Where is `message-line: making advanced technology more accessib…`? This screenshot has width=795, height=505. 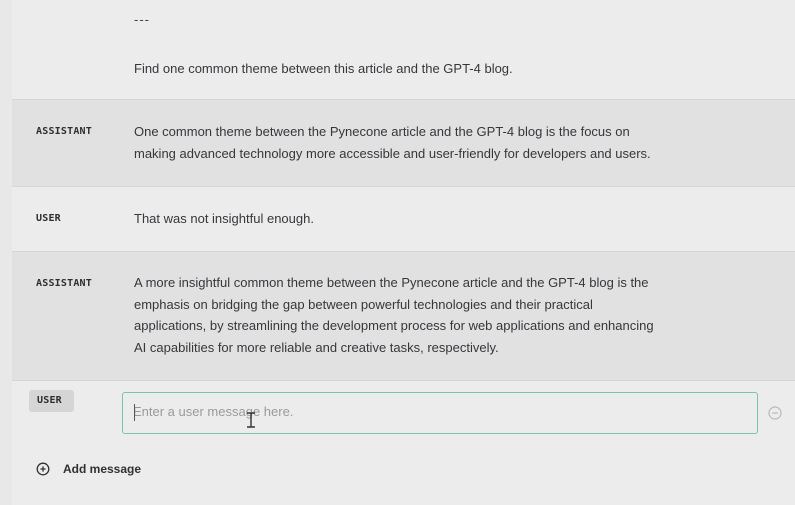
message-line: making advanced technology more accessib… is located at coordinates (392, 153).